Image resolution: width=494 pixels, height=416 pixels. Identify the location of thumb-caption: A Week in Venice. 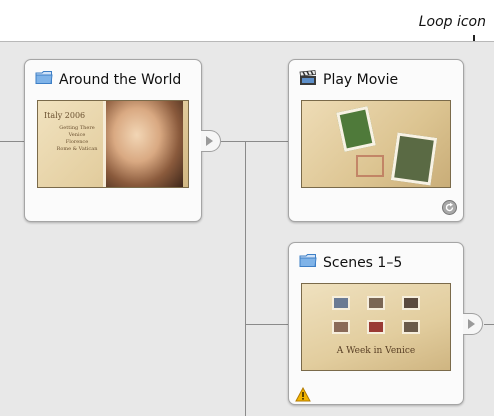
(376, 351).